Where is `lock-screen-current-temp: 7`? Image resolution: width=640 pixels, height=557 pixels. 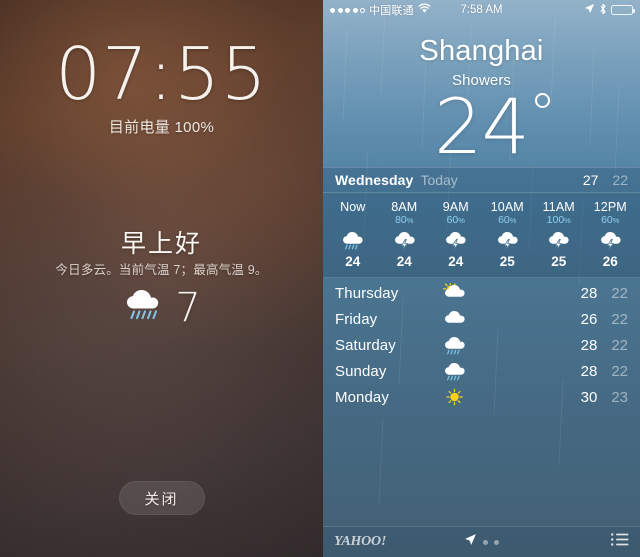 lock-screen-current-temp: 7 is located at coordinates (188, 308).